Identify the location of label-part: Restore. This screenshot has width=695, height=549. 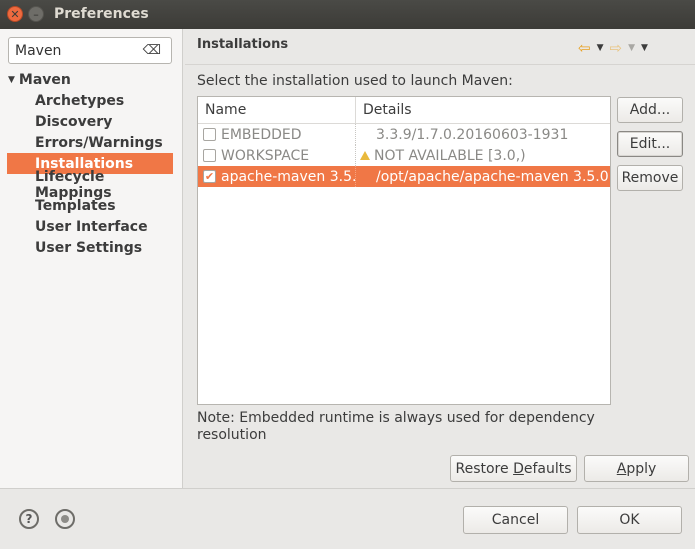
(484, 468).